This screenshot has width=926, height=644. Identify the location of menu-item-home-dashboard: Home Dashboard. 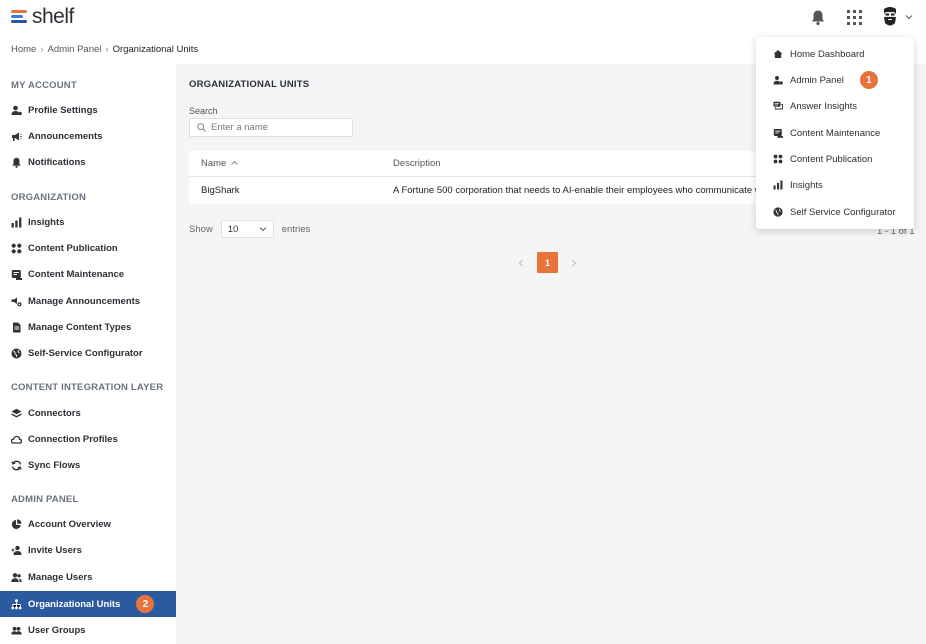
(835, 54).